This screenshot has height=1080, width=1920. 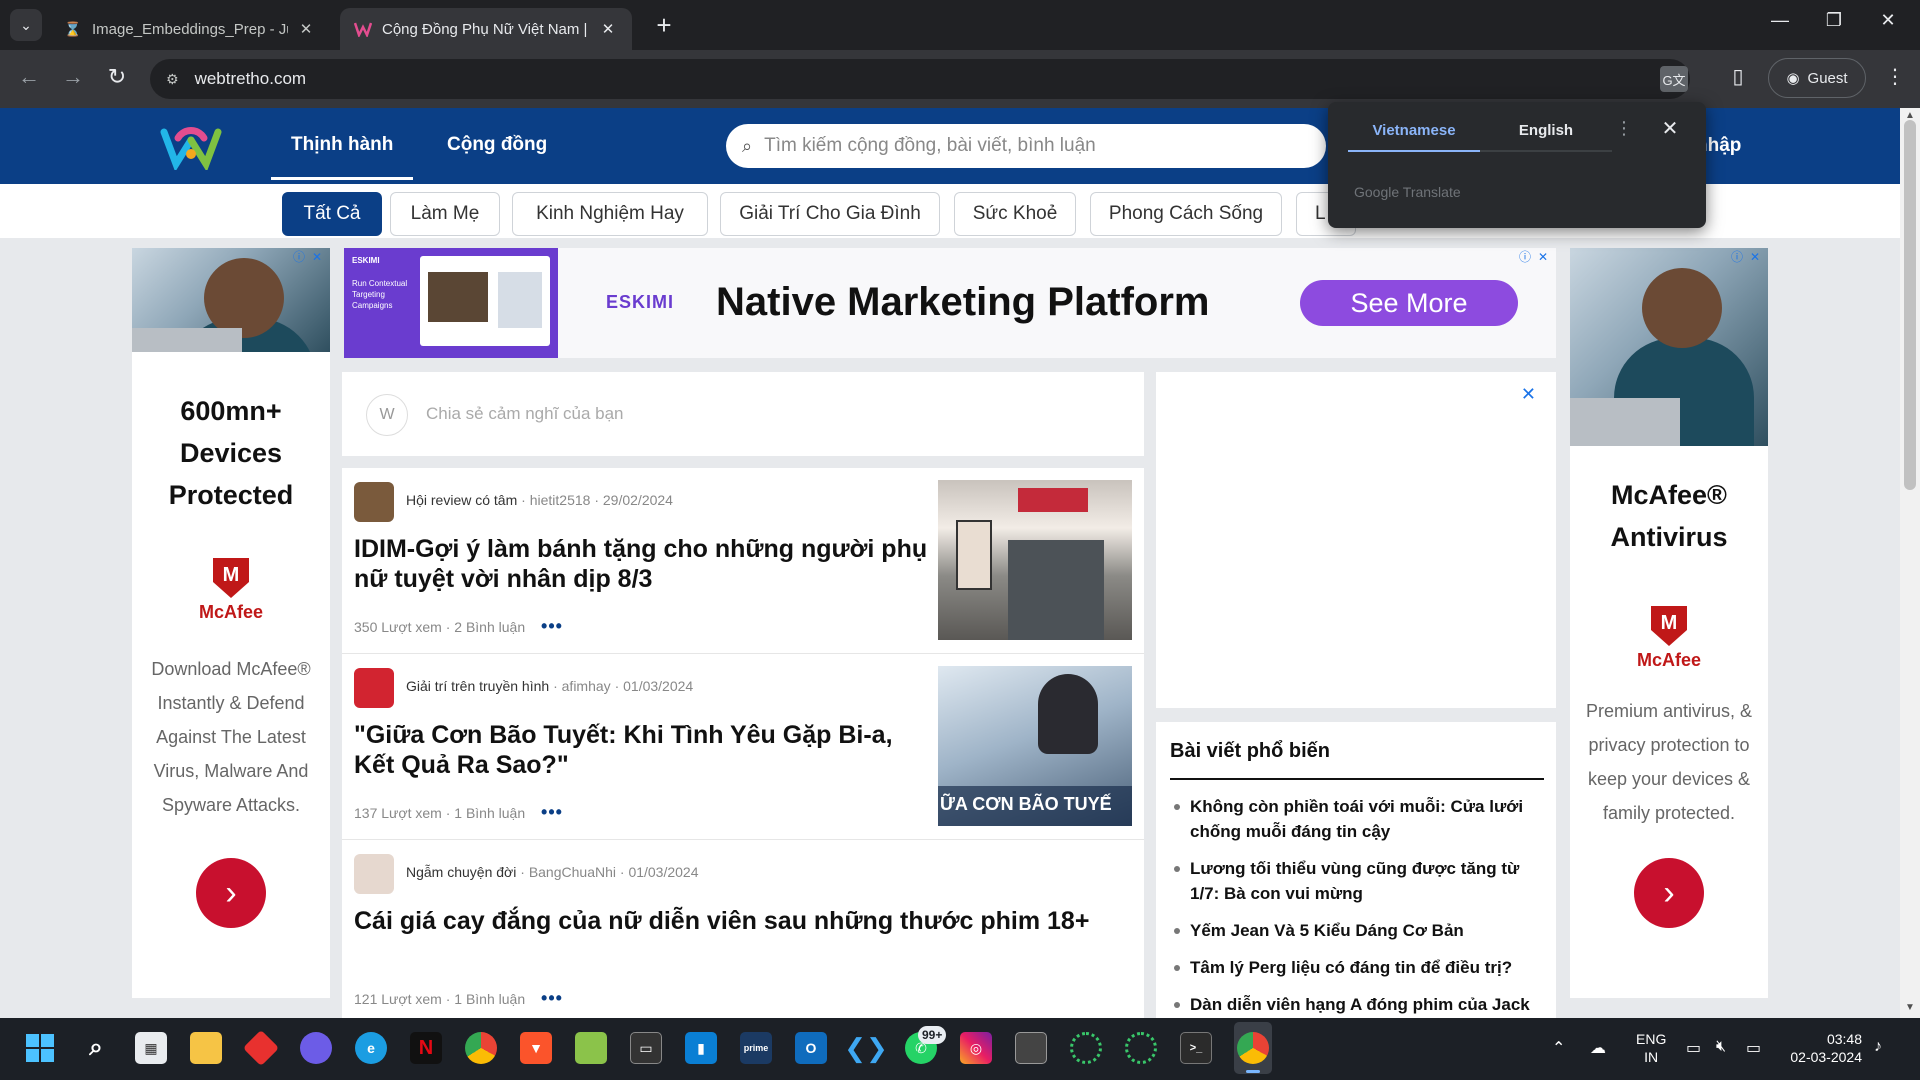 What do you see at coordinates (1834, 20) in the screenshot?
I see `maximize-icon: ❐` at bounding box center [1834, 20].